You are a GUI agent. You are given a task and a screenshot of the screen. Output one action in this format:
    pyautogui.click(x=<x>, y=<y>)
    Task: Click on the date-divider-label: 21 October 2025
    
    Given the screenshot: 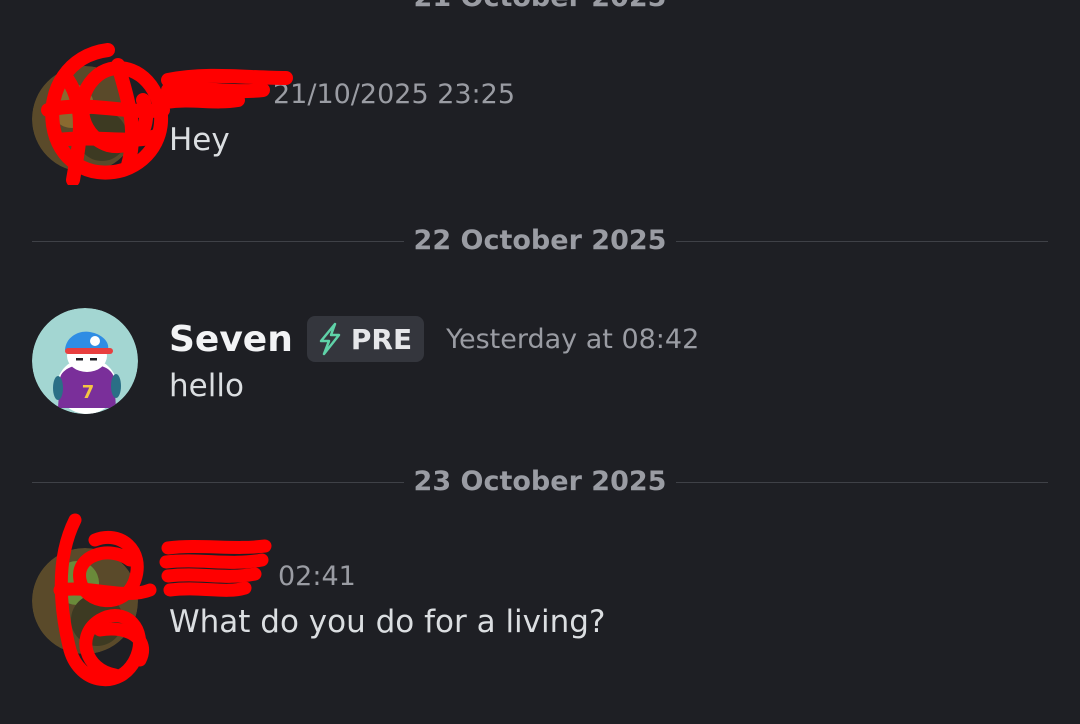 What is the action you would take?
    pyautogui.click(x=540, y=9)
    